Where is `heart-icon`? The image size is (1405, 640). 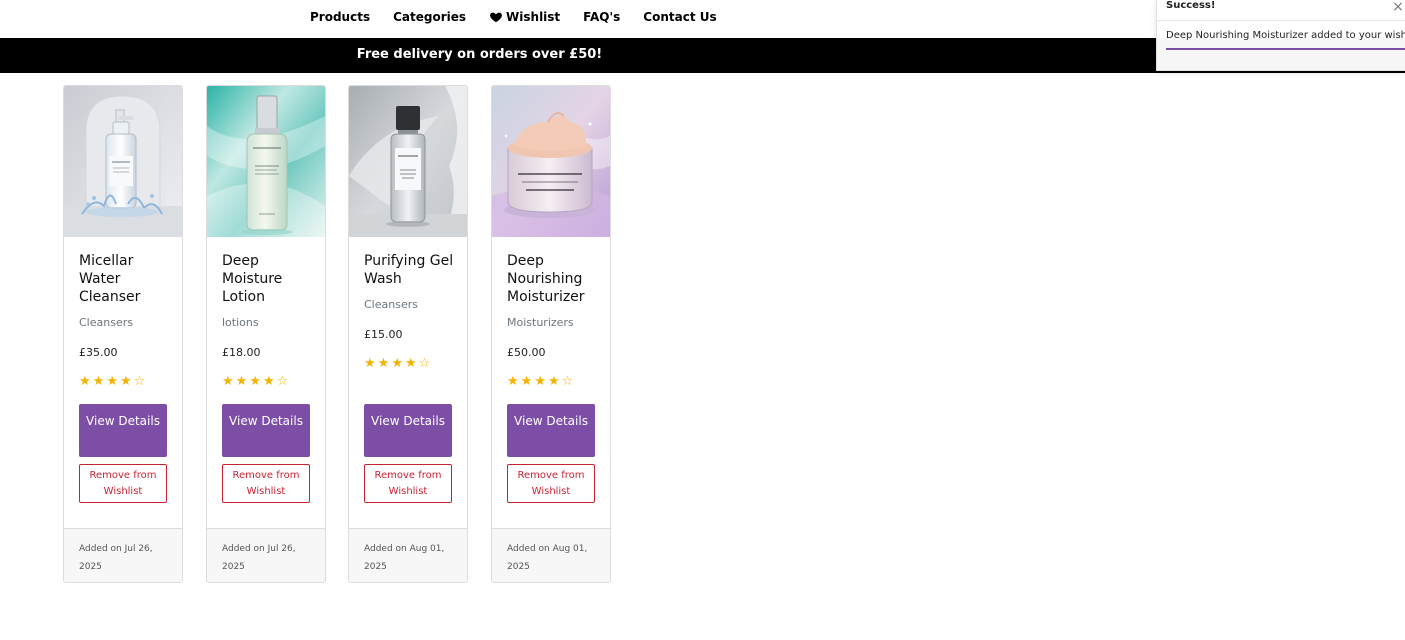 heart-icon is located at coordinates (496, 17).